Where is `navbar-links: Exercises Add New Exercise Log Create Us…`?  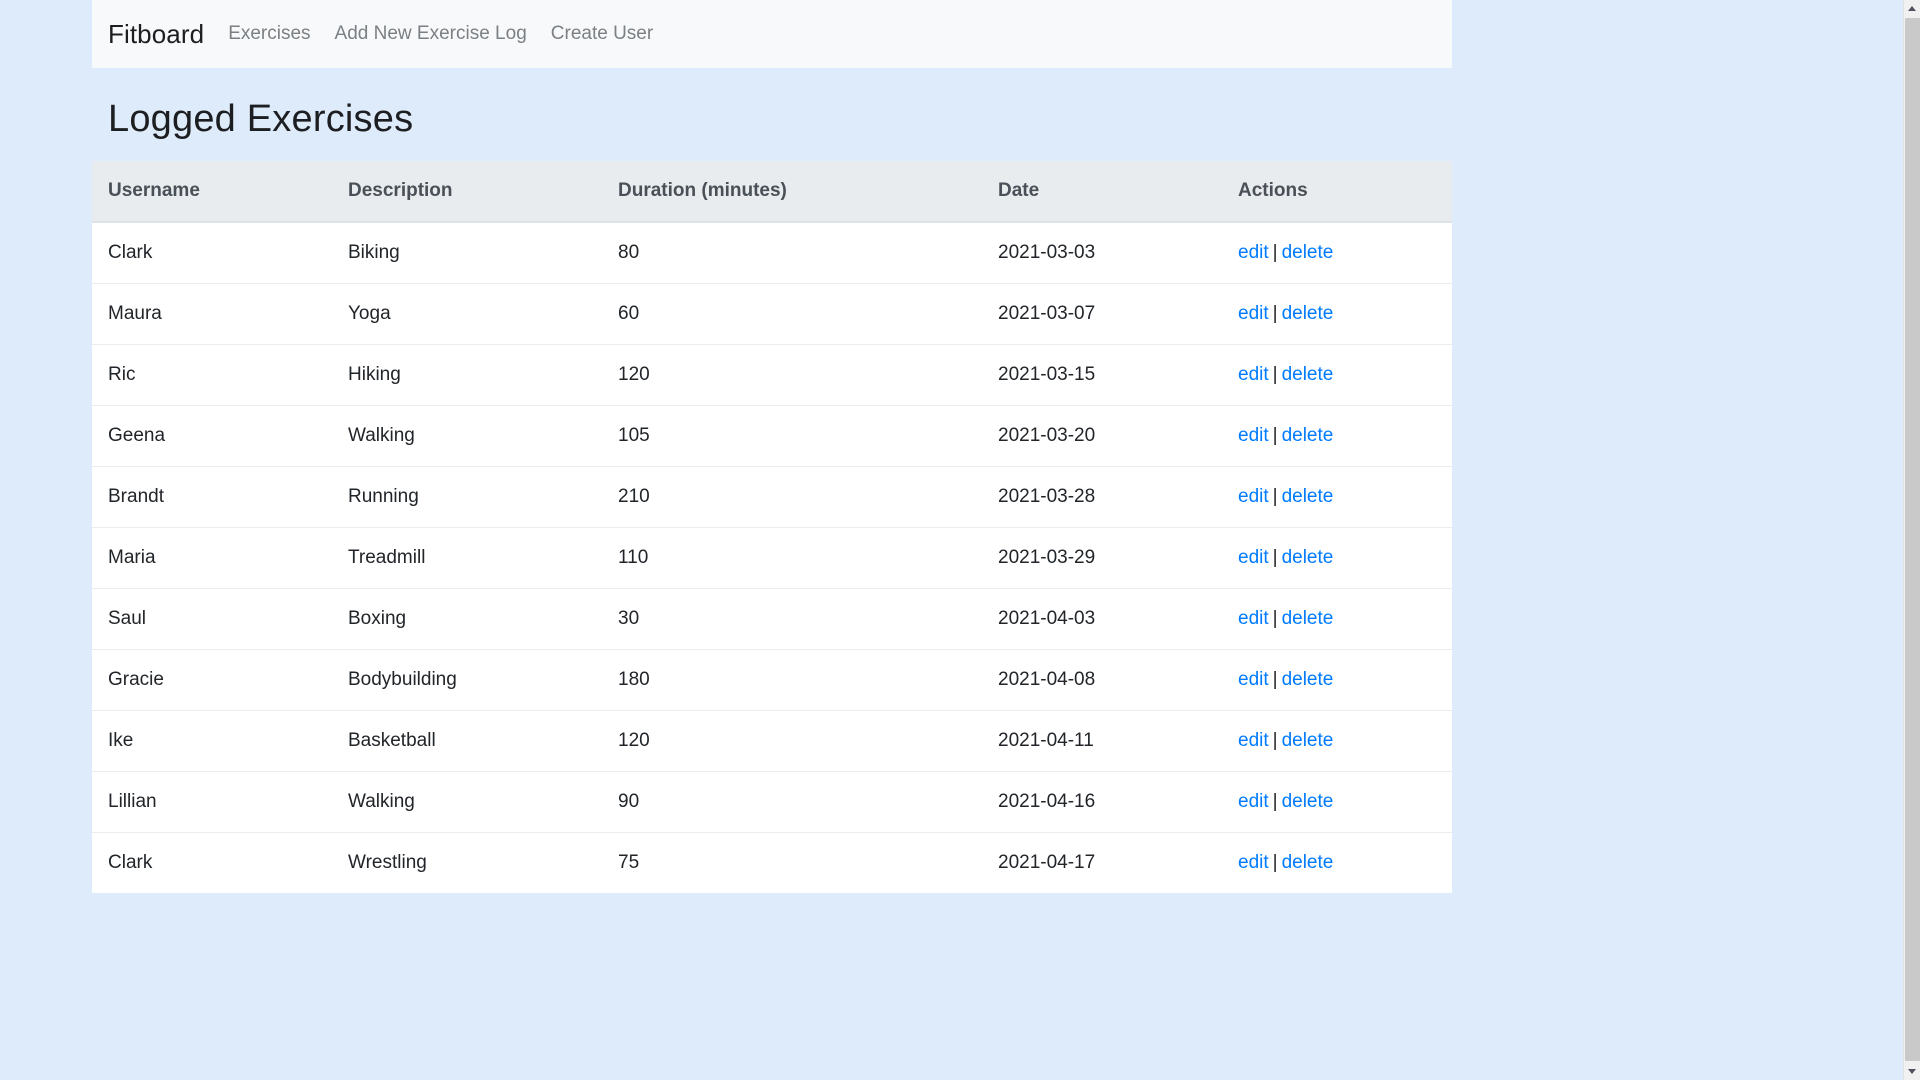 navbar-links: Exercises Add New Exercise Log Create Us… is located at coordinates (440, 34).